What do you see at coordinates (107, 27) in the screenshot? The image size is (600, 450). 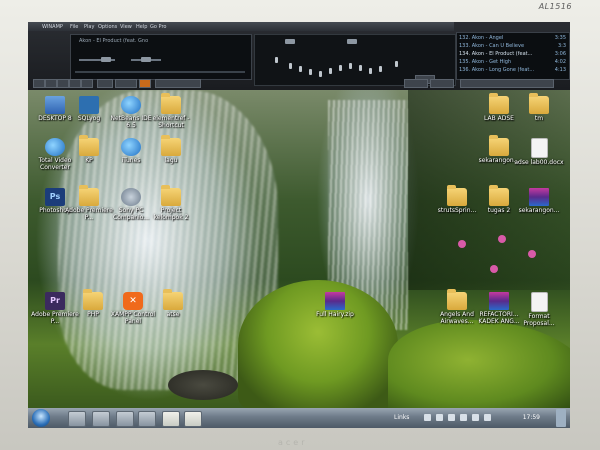 I see `menu-options: Options` at bounding box center [107, 27].